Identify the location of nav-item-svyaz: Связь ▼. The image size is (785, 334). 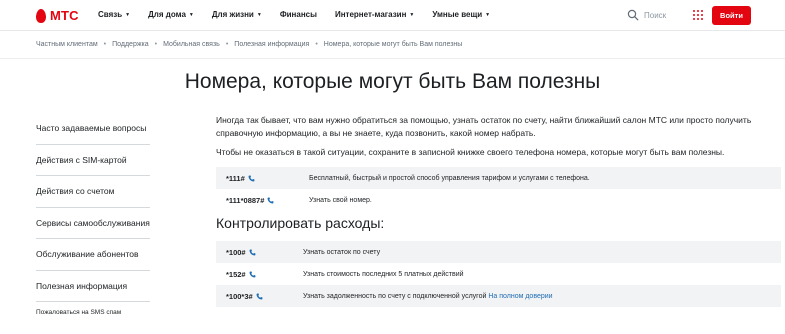
(114, 14).